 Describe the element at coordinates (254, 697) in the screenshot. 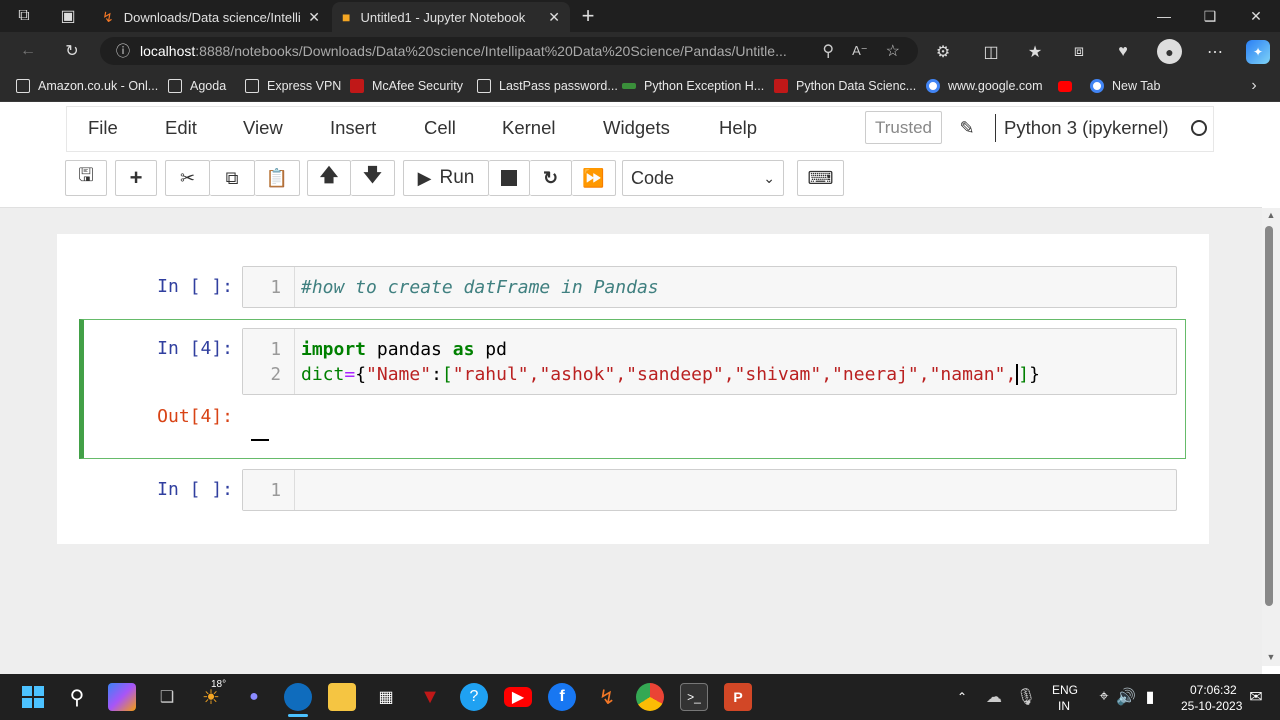

I see `teams-meet-icon: ●` at that location.